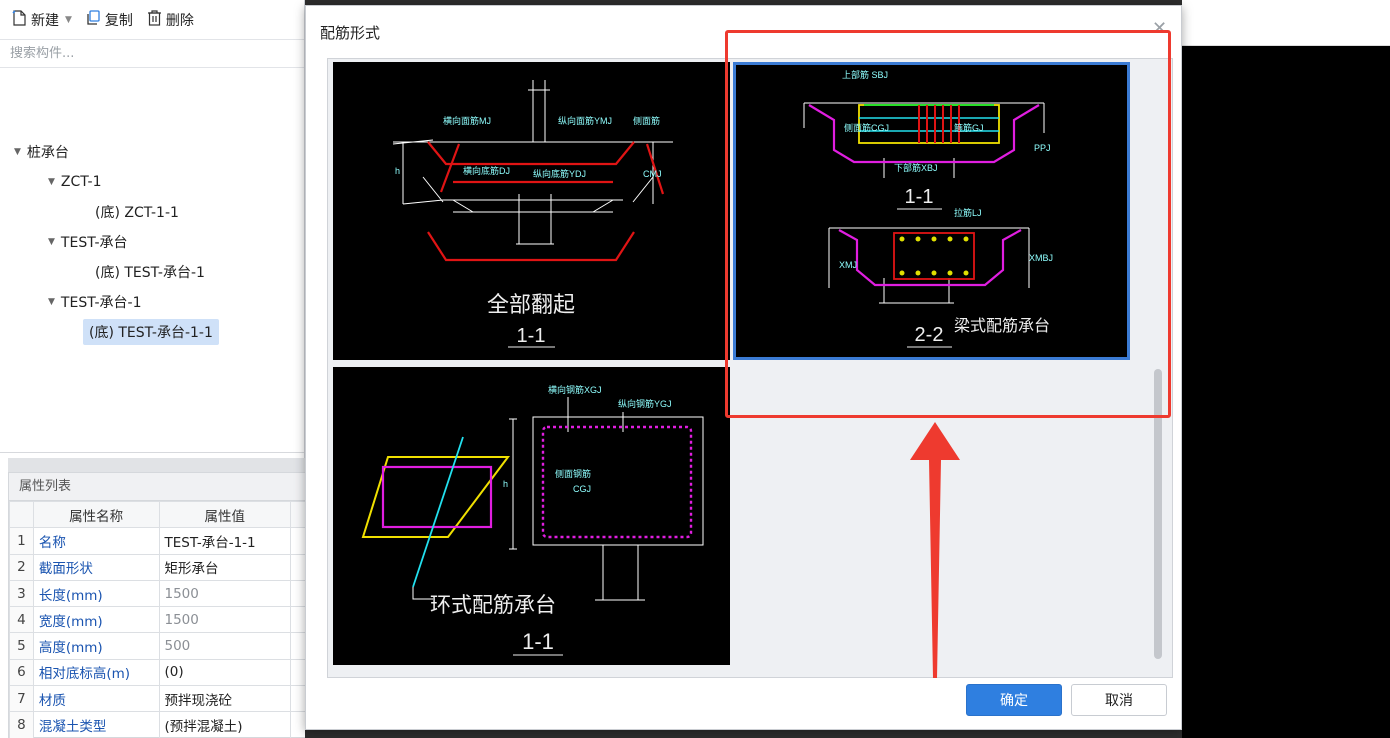 Image resolution: width=1390 pixels, height=738 pixels. Describe the element at coordinates (531, 304) in the screenshot. I see `option-caption: 全部翻起` at that location.